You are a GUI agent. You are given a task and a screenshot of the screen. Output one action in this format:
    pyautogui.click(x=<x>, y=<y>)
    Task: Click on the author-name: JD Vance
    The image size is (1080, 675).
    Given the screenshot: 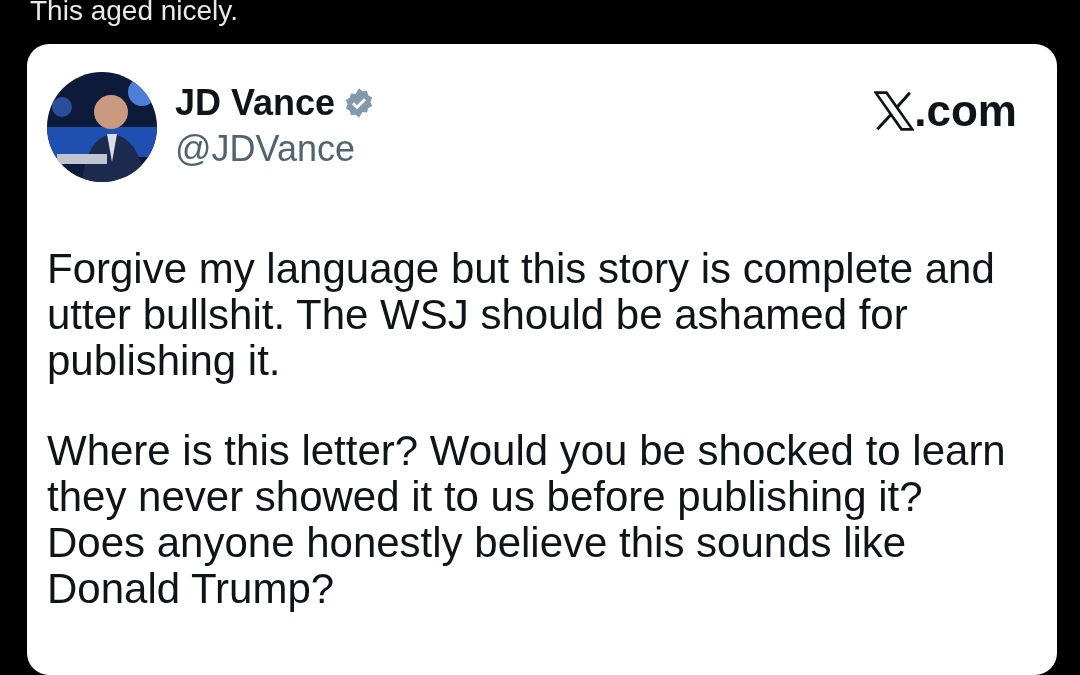 What is the action you would take?
    pyautogui.click(x=255, y=103)
    